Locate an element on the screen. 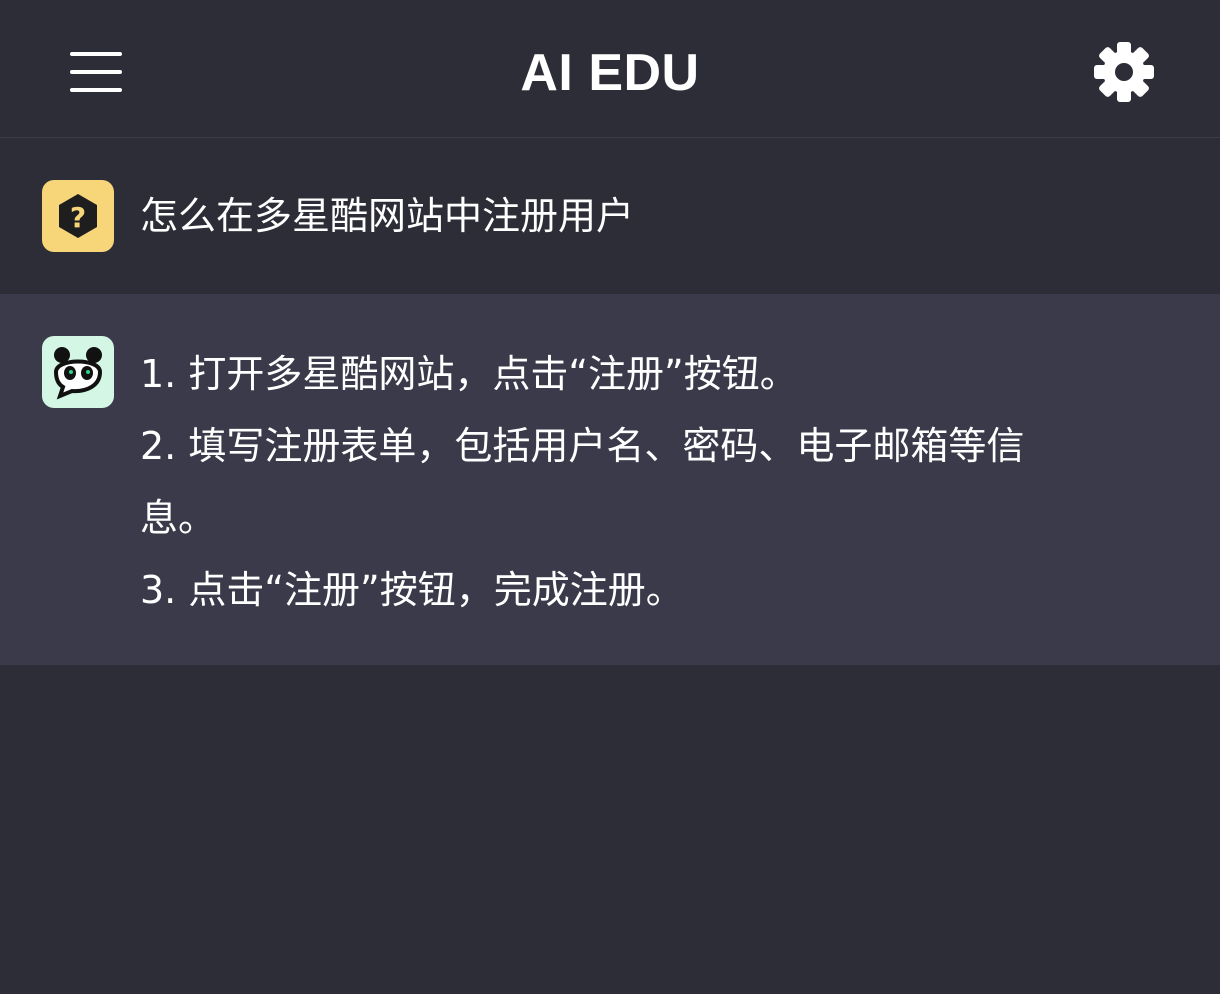  app-title: AI EDU is located at coordinates (610, 73).